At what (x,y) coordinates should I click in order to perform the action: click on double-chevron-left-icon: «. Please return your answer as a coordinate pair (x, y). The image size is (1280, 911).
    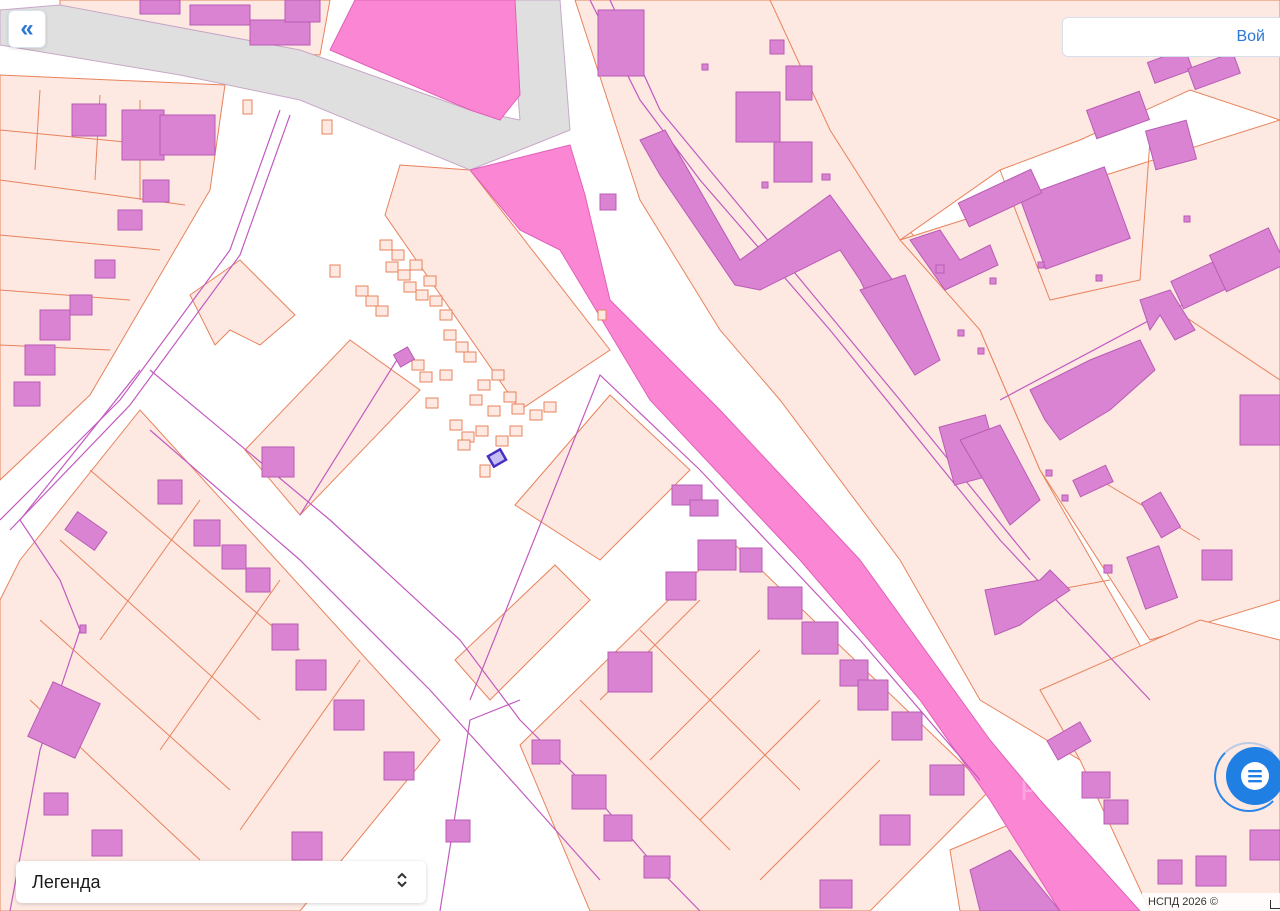
    Looking at the image, I should click on (27, 28).